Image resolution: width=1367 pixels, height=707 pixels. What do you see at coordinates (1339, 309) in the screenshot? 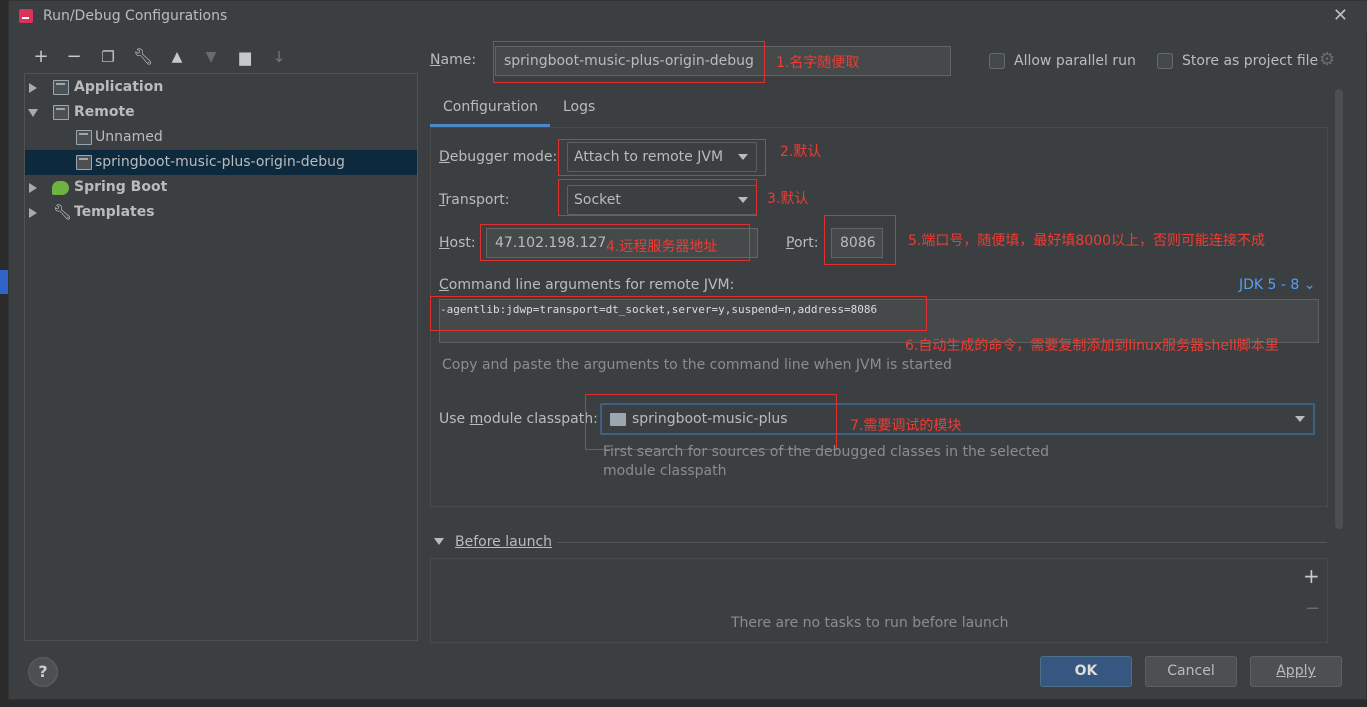
I see `vertical-scrollbar` at bounding box center [1339, 309].